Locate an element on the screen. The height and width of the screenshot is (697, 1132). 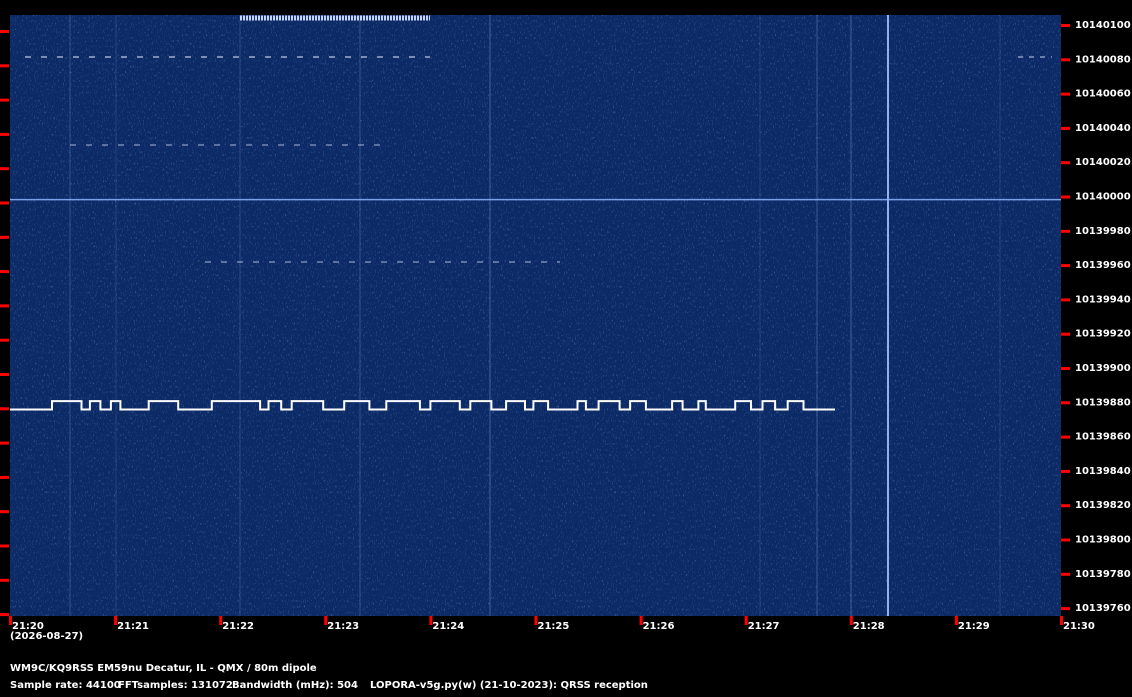
y-tick-label: 10139780 is located at coordinates (1103, 574).